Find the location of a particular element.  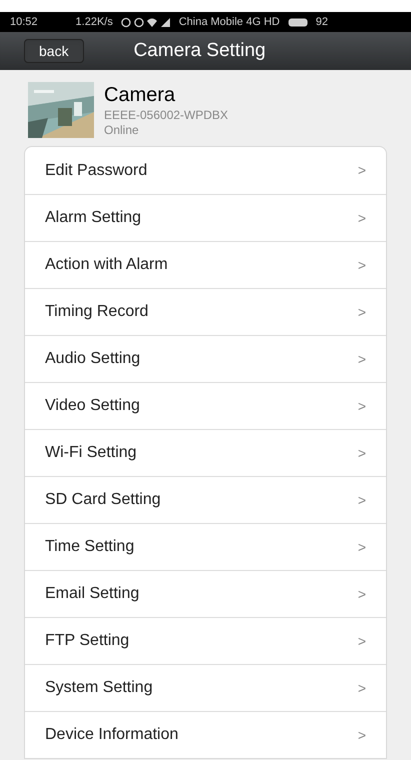

device-name: Camera is located at coordinates (140, 95).